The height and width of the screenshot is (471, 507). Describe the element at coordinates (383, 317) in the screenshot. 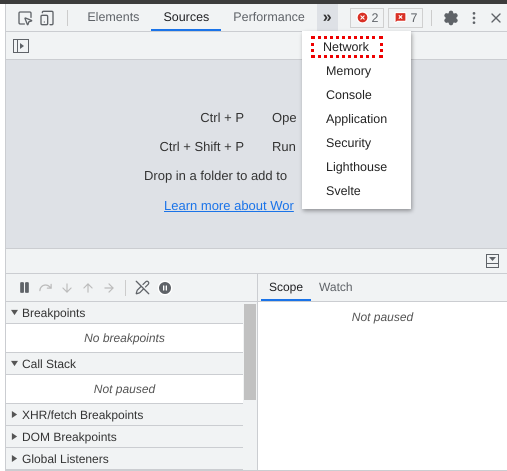

I see `empty-message: Not paused` at that location.